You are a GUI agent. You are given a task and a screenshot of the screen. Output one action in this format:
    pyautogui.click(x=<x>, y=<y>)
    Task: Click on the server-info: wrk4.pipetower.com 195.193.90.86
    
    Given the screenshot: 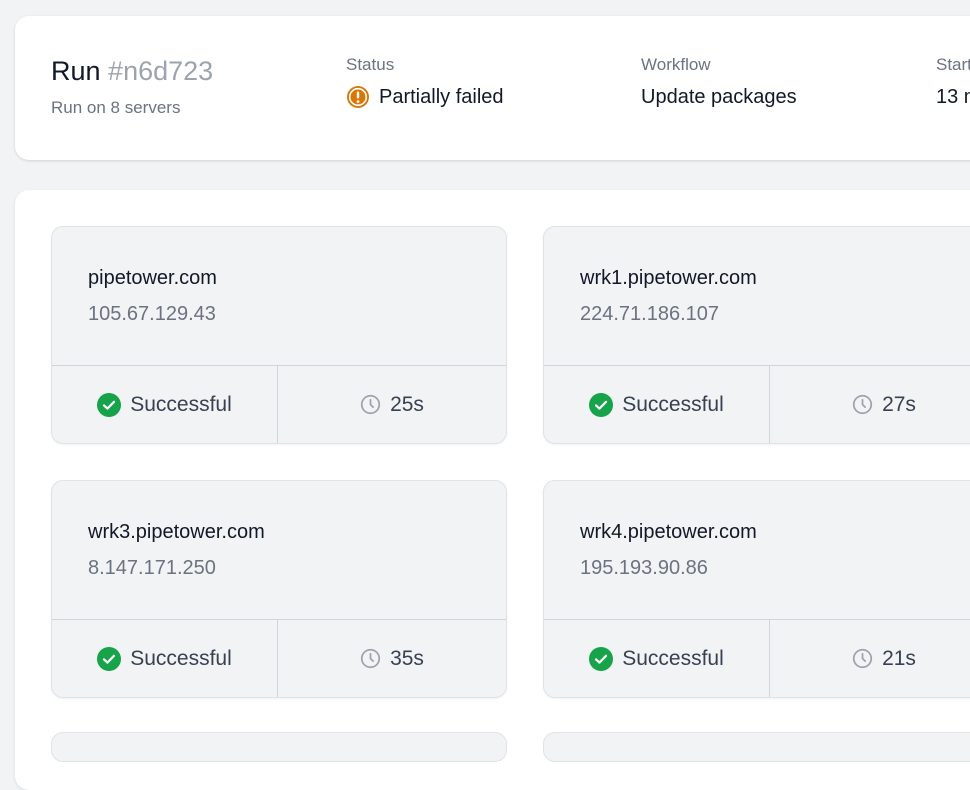 What is the action you would take?
    pyautogui.click(x=757, y=550)
    